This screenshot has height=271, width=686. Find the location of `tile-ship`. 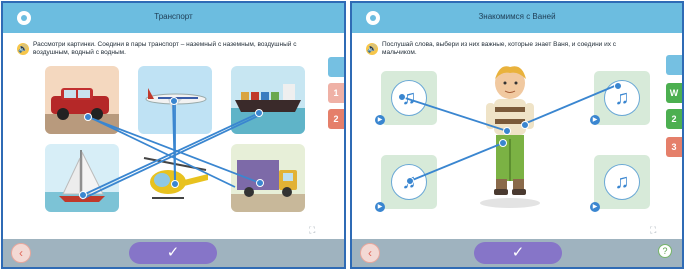

tile-ship is located at coordinates (268, 100).